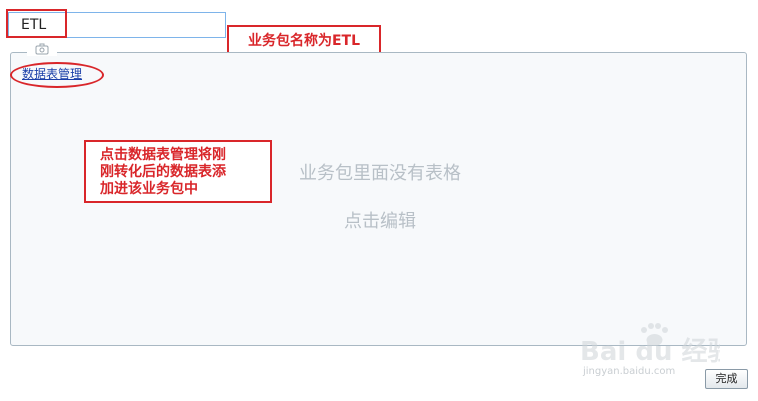 The height and width of the screenshot is (401, 758). I want to click on instruction-callout: 点击数据表管理将刚 刚转化后的数据表添 加进该业务包中, so click(178, 171).